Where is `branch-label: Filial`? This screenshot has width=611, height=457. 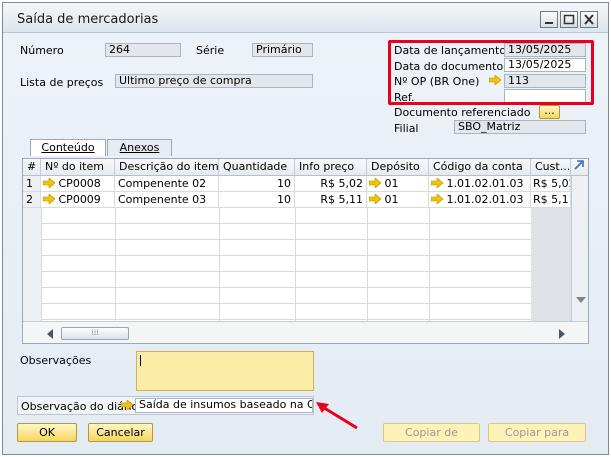 branch-label: Filial is located at coordinates (406, 128).